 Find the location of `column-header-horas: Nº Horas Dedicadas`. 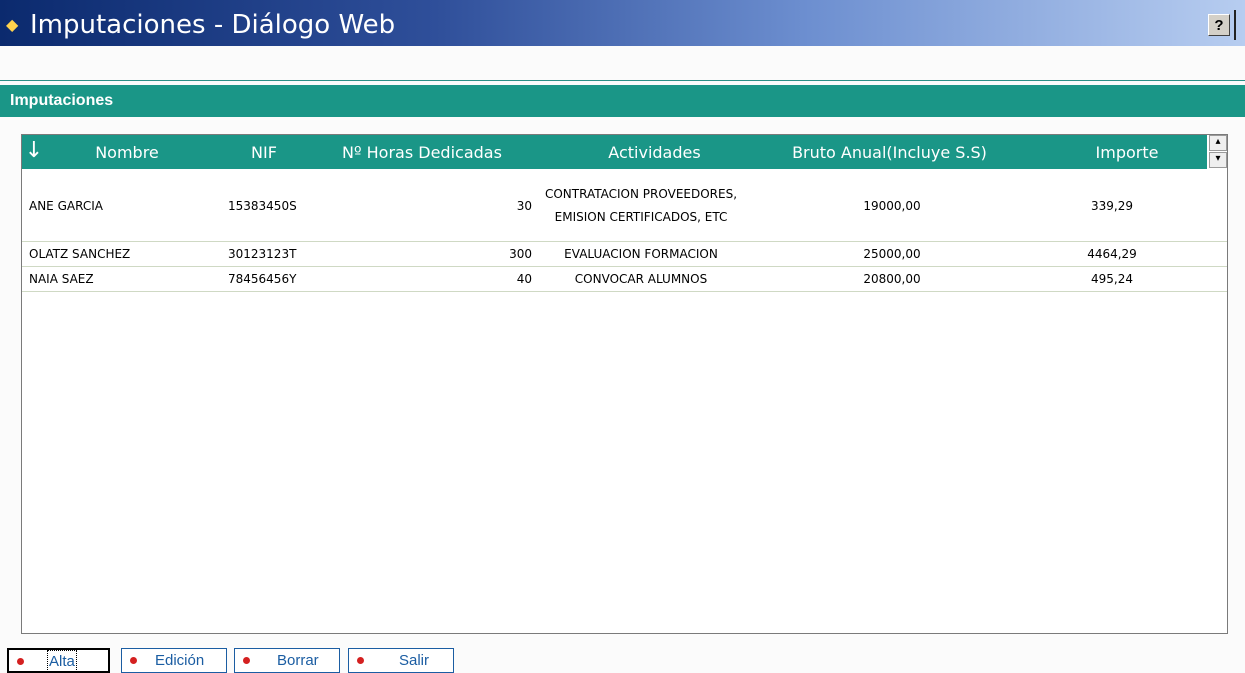

column-header-horas: Nº Horas Dedicadas is located at coordinates (422, 152).